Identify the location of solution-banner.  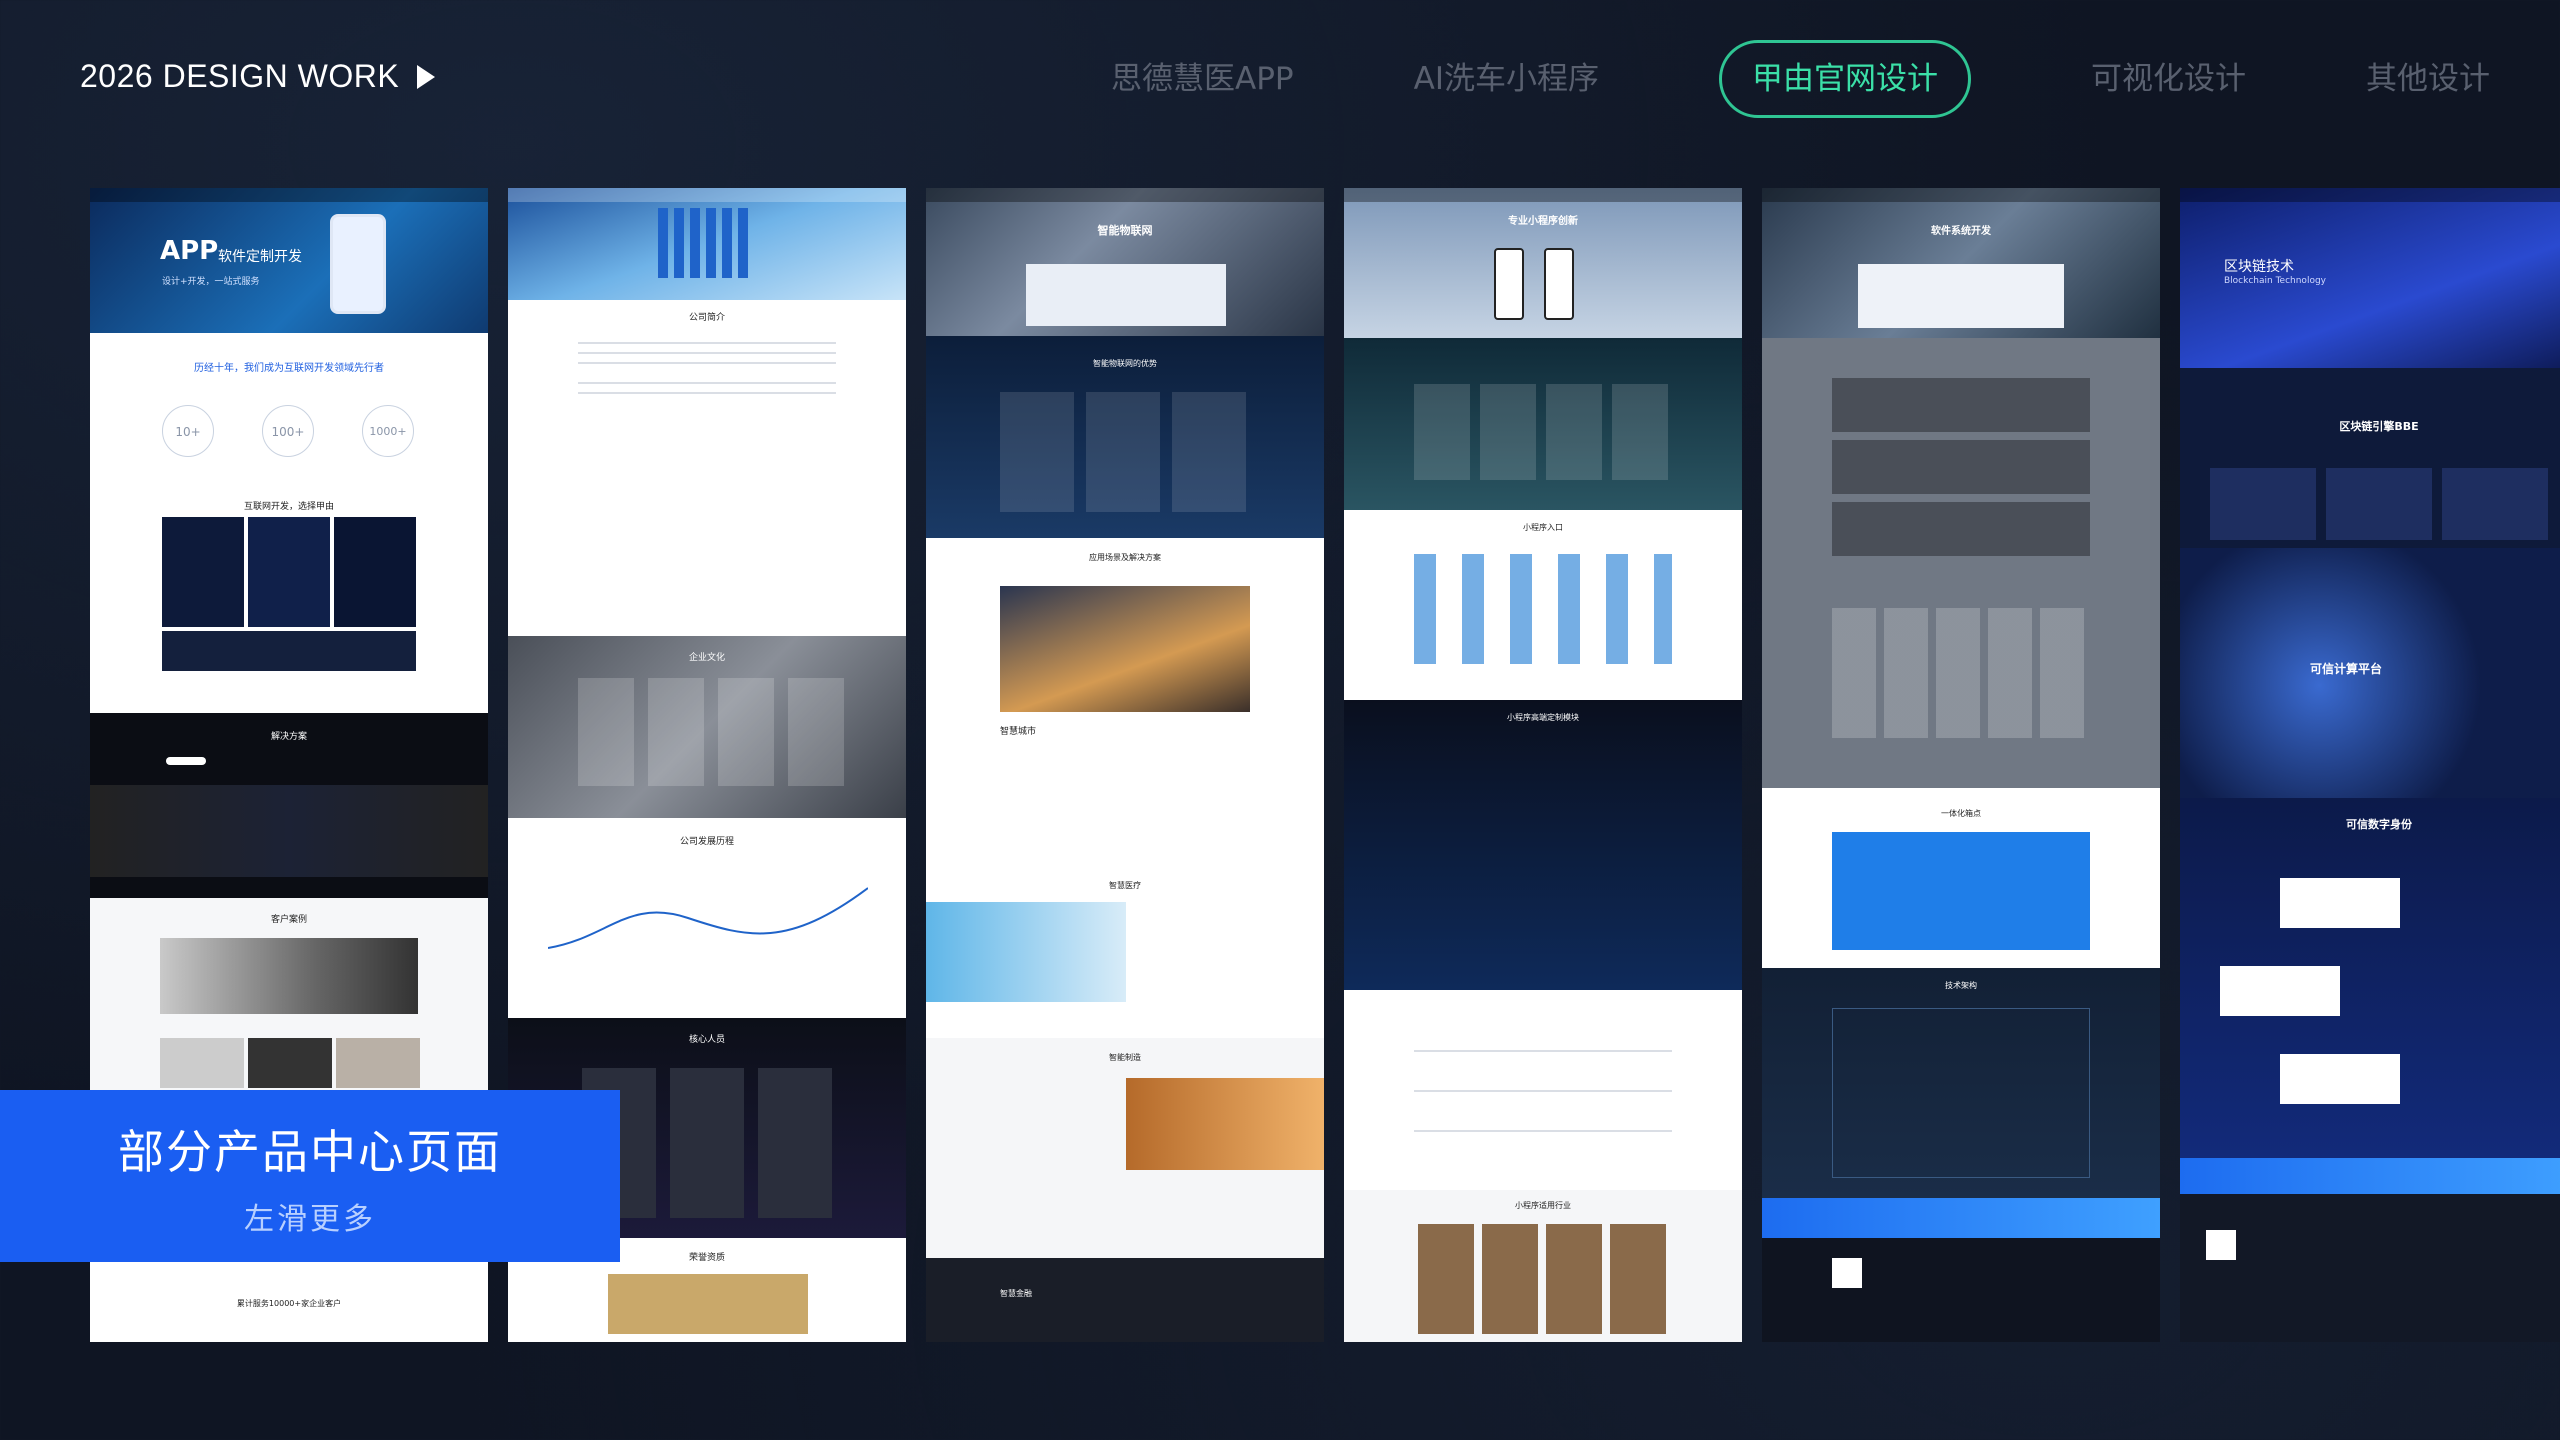
(289, 831).